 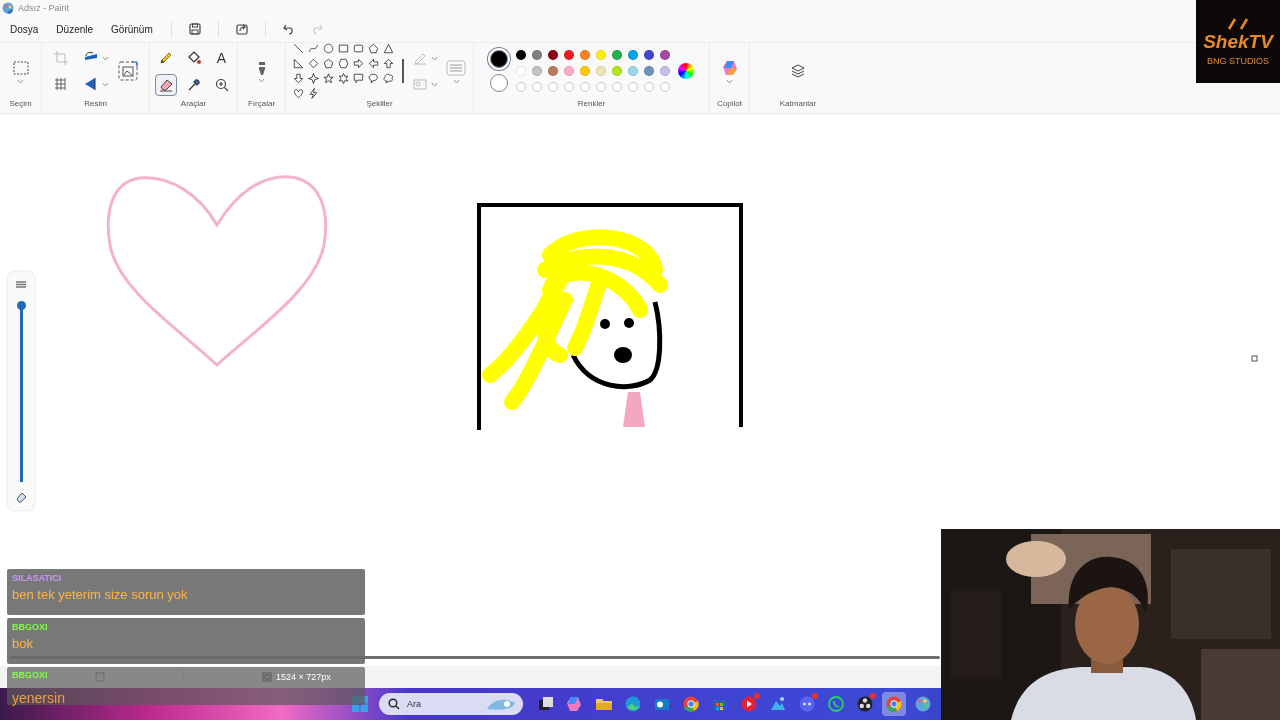 I want to click on chat-username: SILASATICI, so click(x=37, y=578).